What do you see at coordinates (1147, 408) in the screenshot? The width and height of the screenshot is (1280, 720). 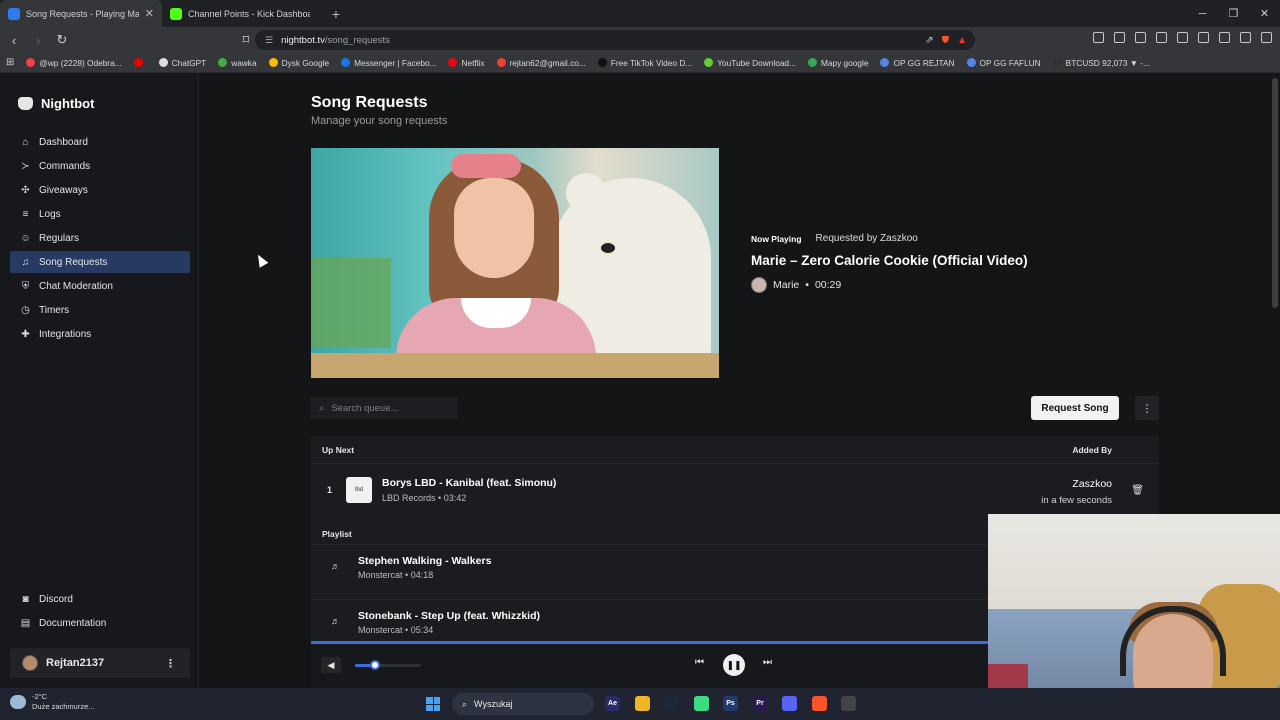 I see `more-options-icon: ⋮` at bounding box center [1147, 408].